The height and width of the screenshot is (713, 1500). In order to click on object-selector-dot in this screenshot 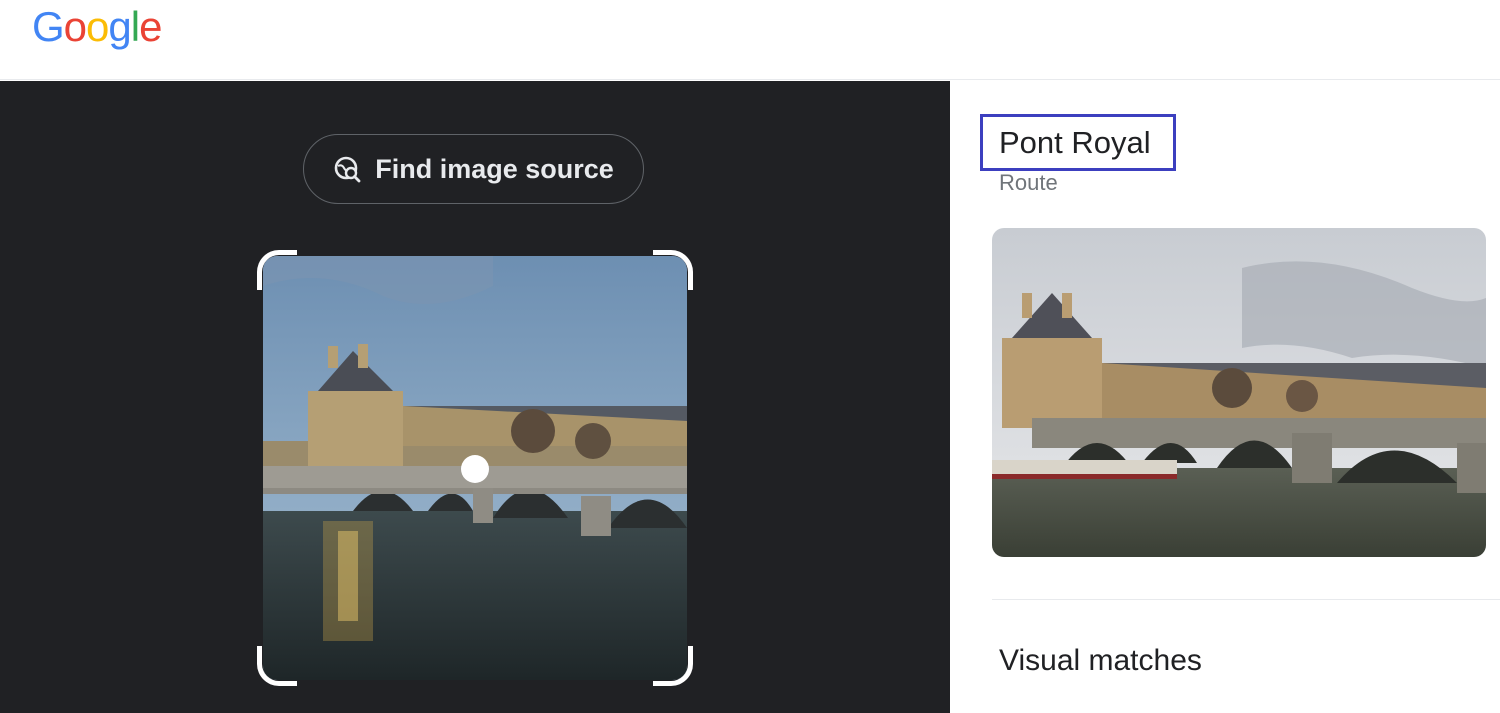, I will do `click(475, 469)`.